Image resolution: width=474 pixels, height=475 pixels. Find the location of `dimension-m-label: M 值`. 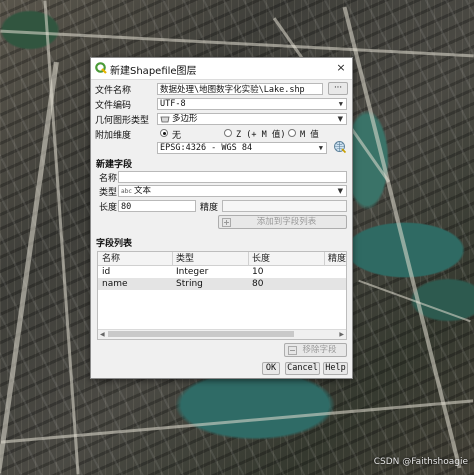

dimension-m-label: M 值 is located at coordinates (309, 135).